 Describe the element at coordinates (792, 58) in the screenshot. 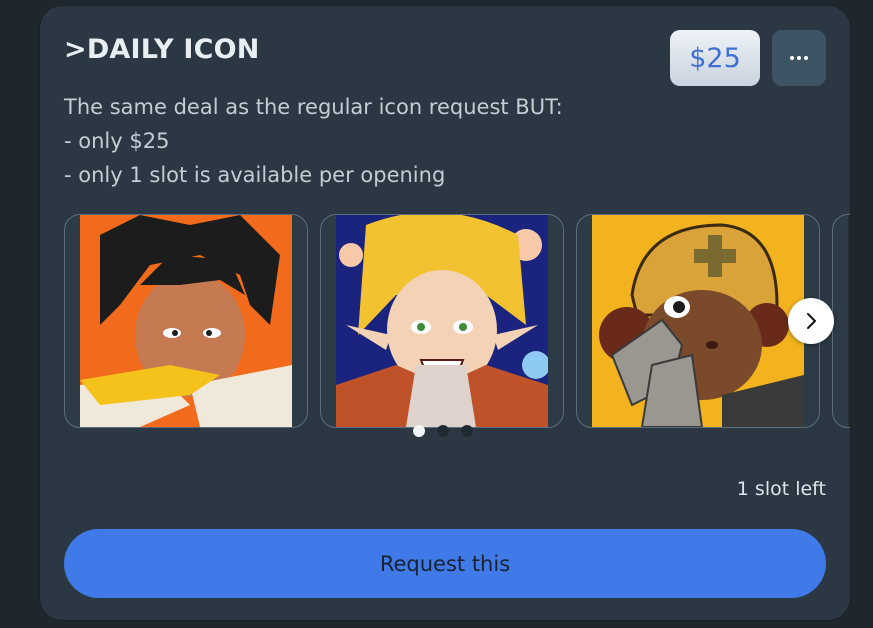

I see `more-horizontal-icon` at that location.